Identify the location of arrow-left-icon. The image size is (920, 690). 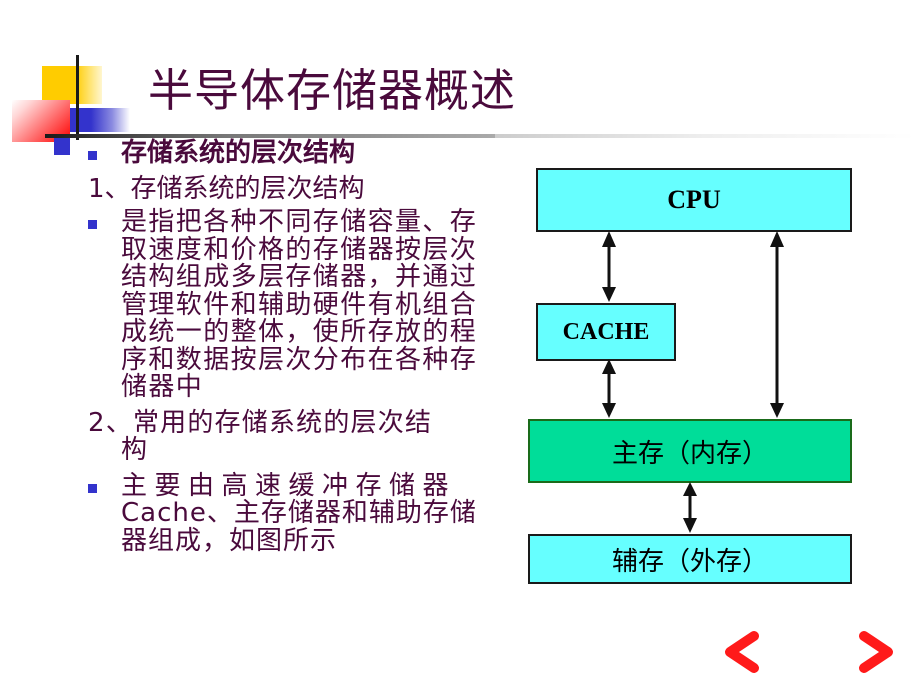
(764, 652).